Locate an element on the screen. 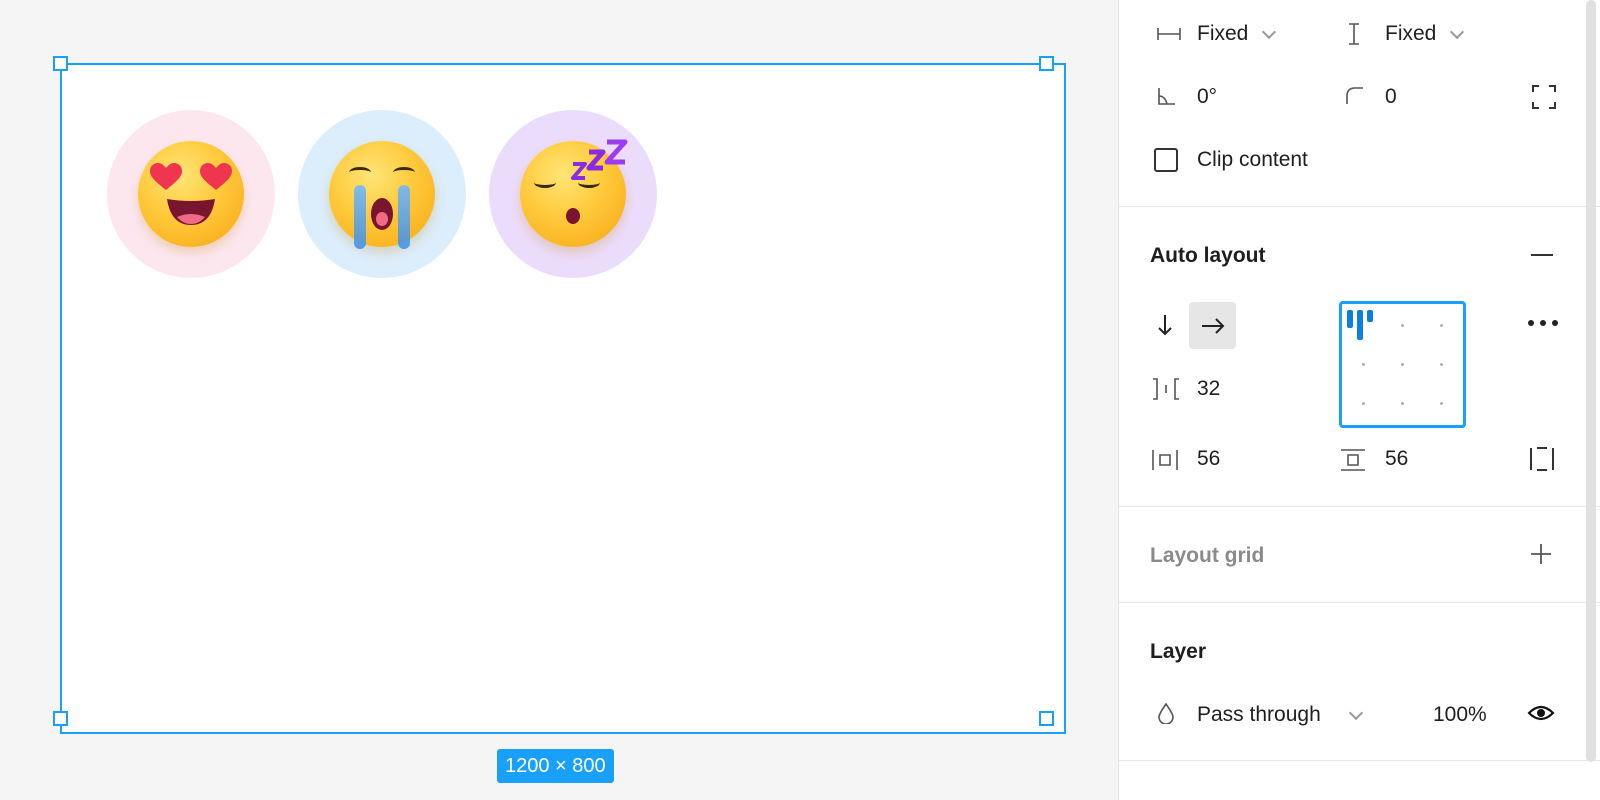 This screenshot has width=1600, height=800. spacing-between-icon is located at coordinates (1166, 389).